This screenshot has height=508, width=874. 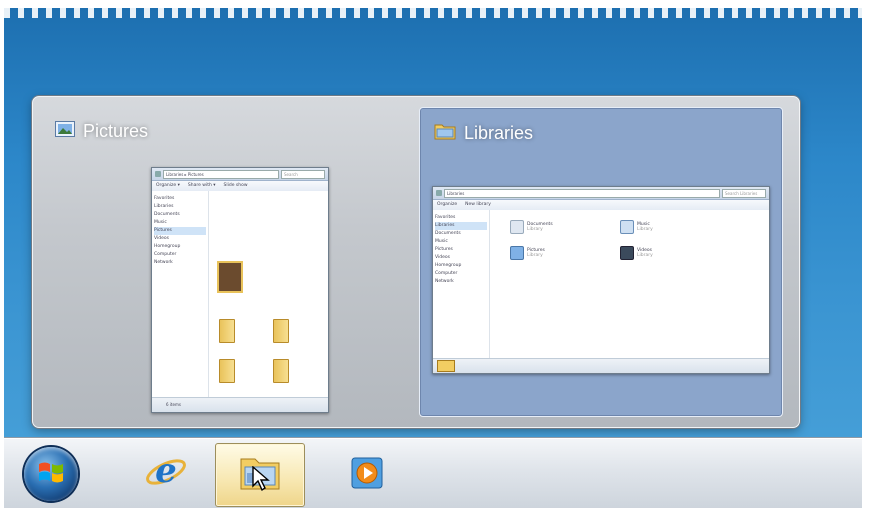 I want to click on mini-address-bar: Libraries ▸ Pictures, so click(x=221, y=174).